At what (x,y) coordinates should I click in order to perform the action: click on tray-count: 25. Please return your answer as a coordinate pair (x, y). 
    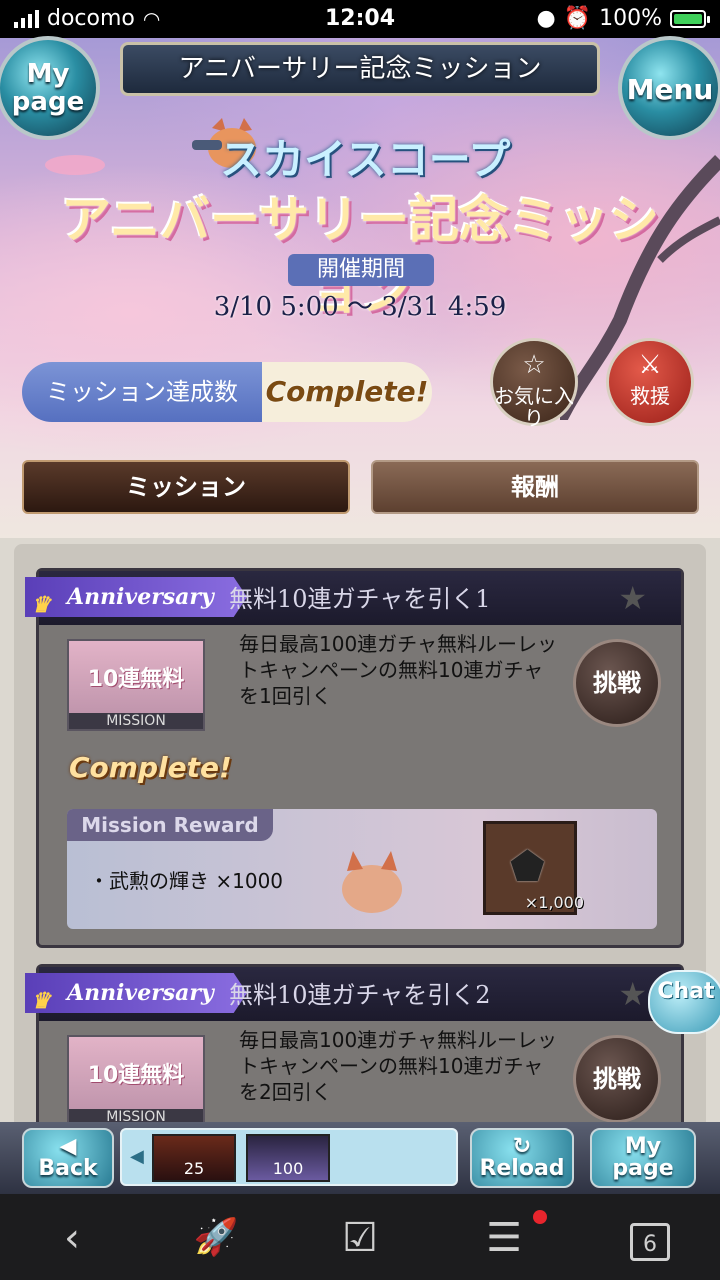
    Looking at the image, I should click on (194, 1168).